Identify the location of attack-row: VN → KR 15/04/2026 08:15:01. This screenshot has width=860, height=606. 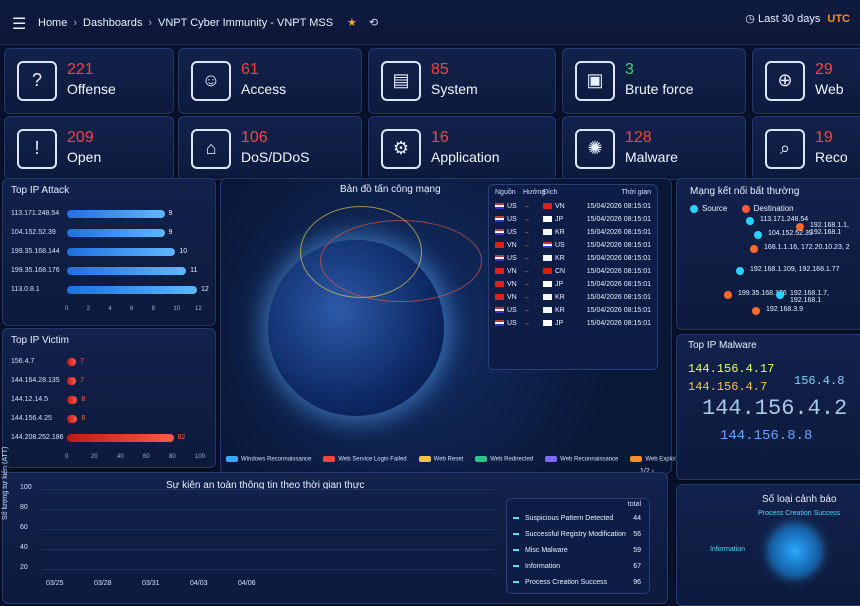
(573, 297).